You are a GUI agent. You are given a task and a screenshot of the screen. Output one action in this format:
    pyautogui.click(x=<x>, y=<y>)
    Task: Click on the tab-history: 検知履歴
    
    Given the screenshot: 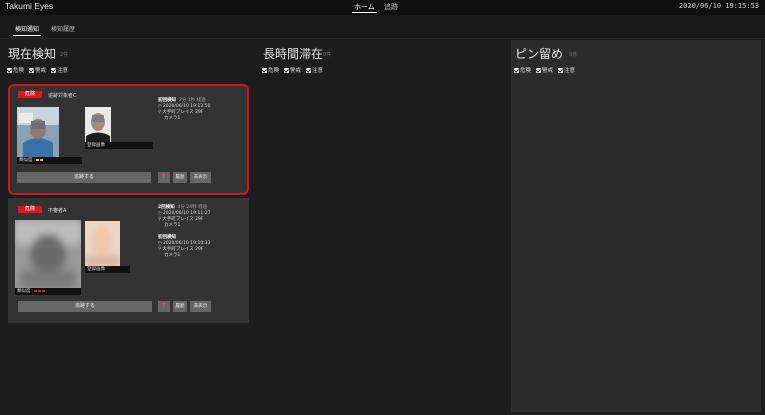 What is the action you would take?
    pyautogui.click(x=63, y=28)
    